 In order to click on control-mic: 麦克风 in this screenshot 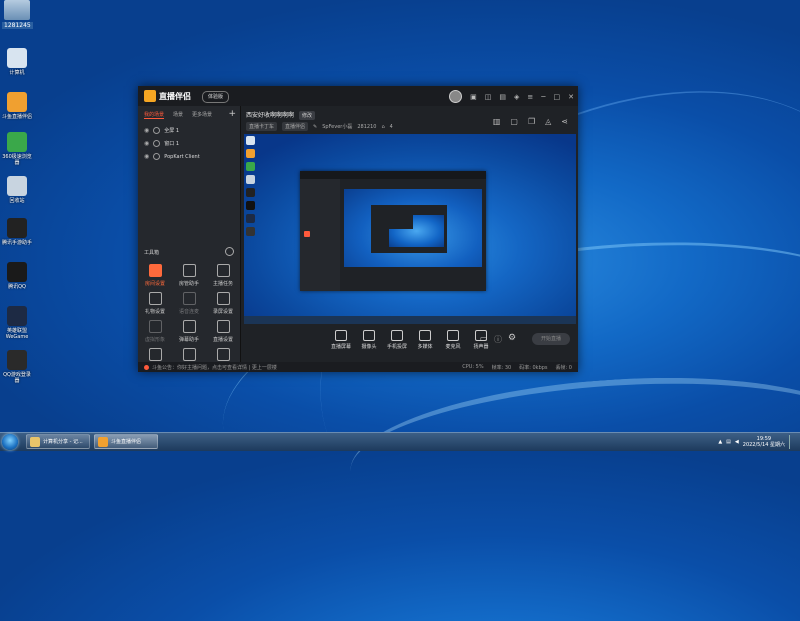, I will do `click(453, 340)`.